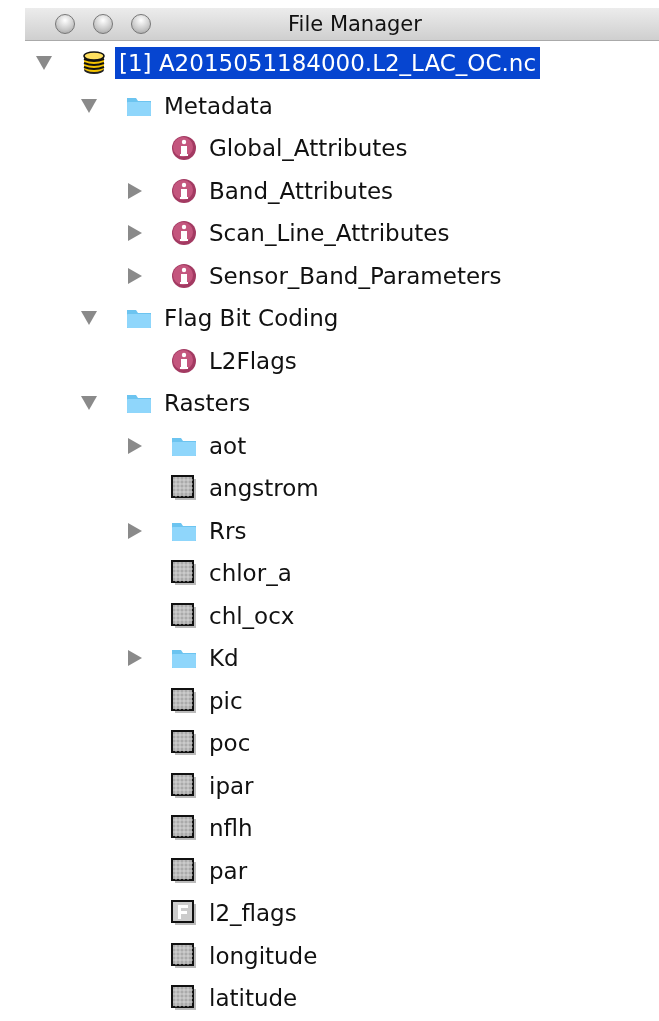 Image resolution: width=659 pixels, height=1021 pixels. I want to click on zoom-button, so click(141, 24).